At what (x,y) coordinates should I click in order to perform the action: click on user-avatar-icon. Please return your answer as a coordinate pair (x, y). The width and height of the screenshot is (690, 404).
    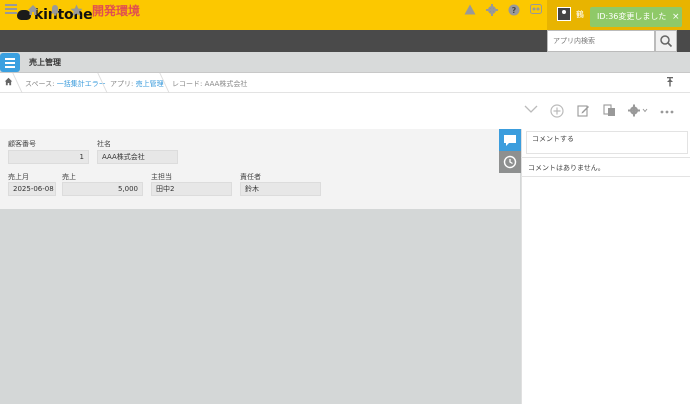
    Looking at the image, I should click on (564, 14).